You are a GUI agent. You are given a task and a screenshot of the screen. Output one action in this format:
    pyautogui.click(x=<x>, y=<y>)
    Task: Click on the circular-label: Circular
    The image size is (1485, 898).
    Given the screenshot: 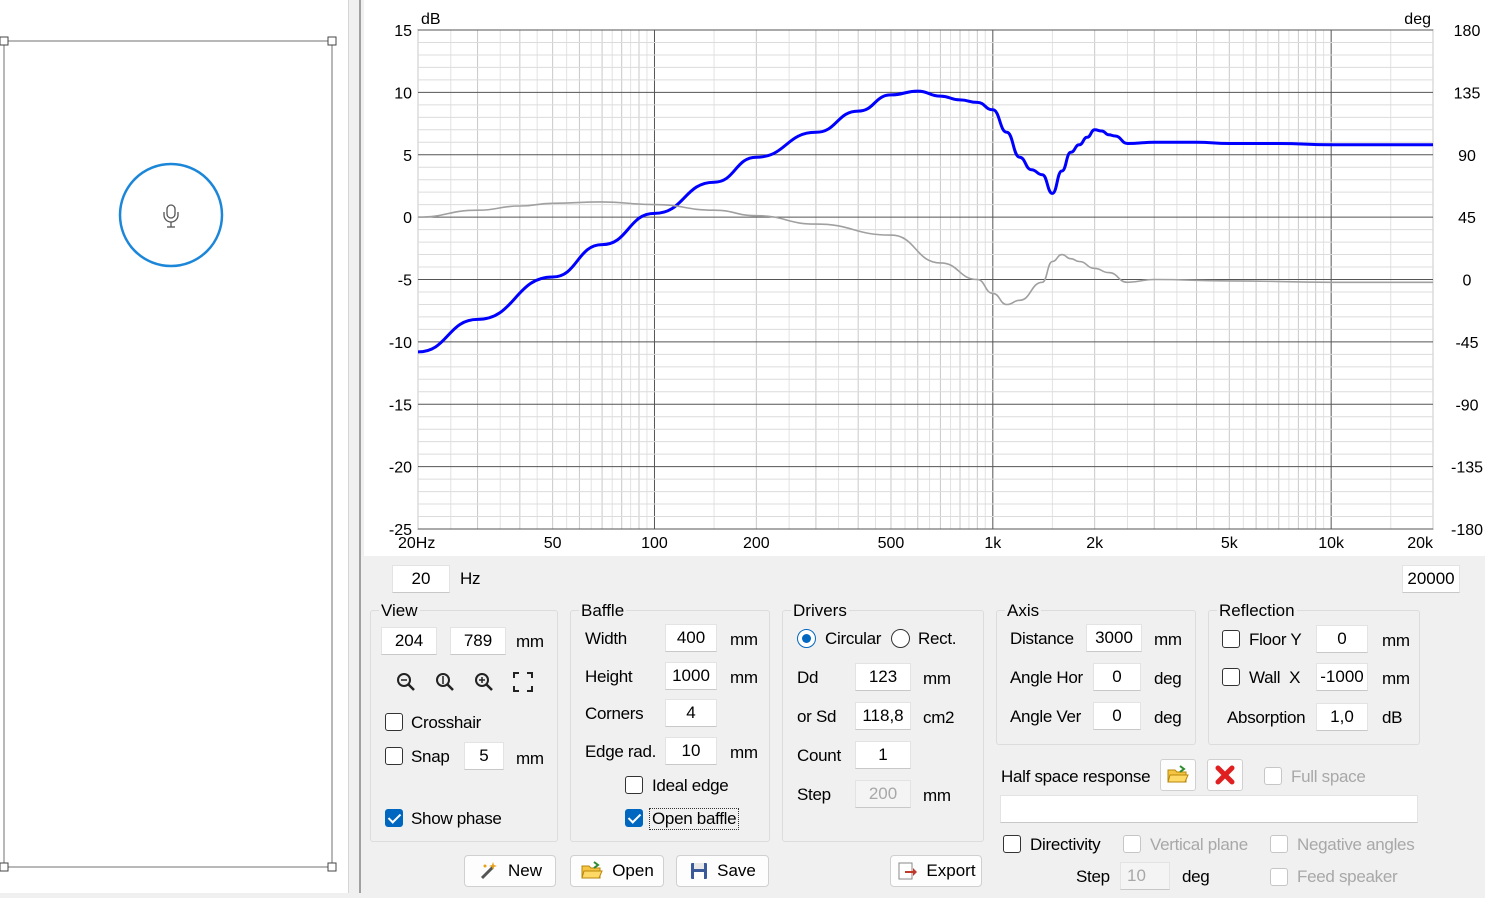 What is the action you would take?
    pyautogui.click(x=853, y=638)
    